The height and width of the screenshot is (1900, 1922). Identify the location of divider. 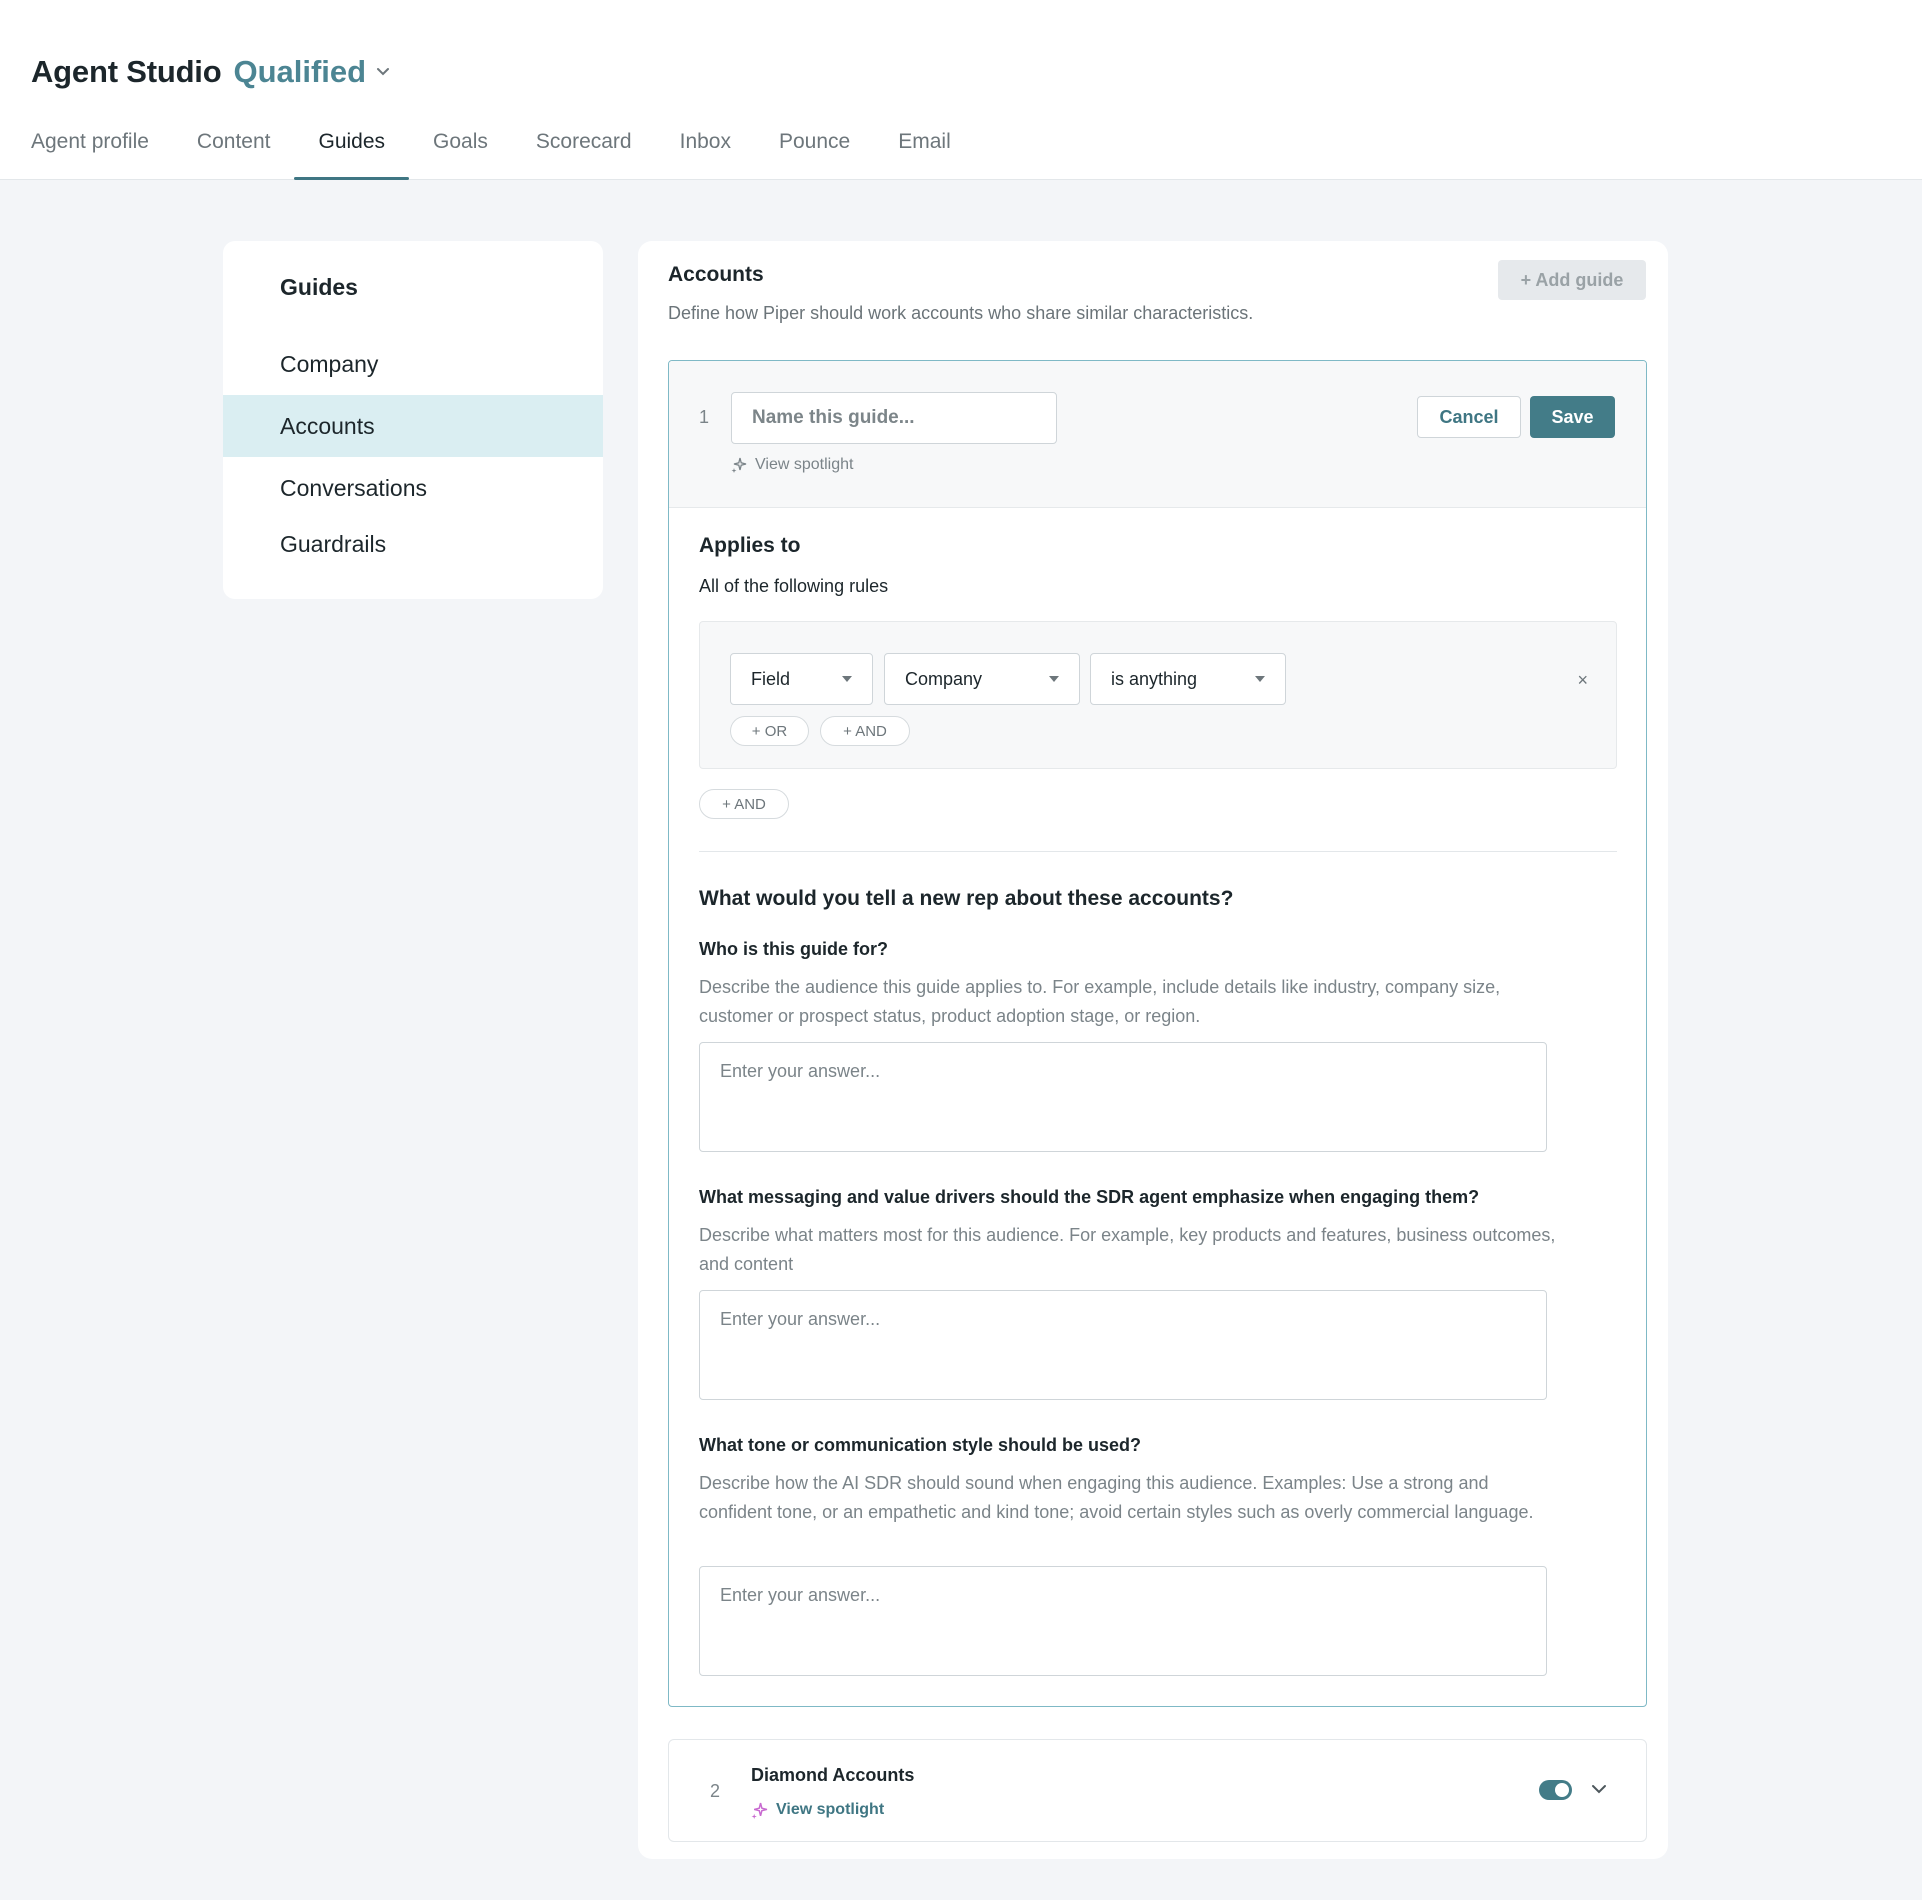
(1158, 851).